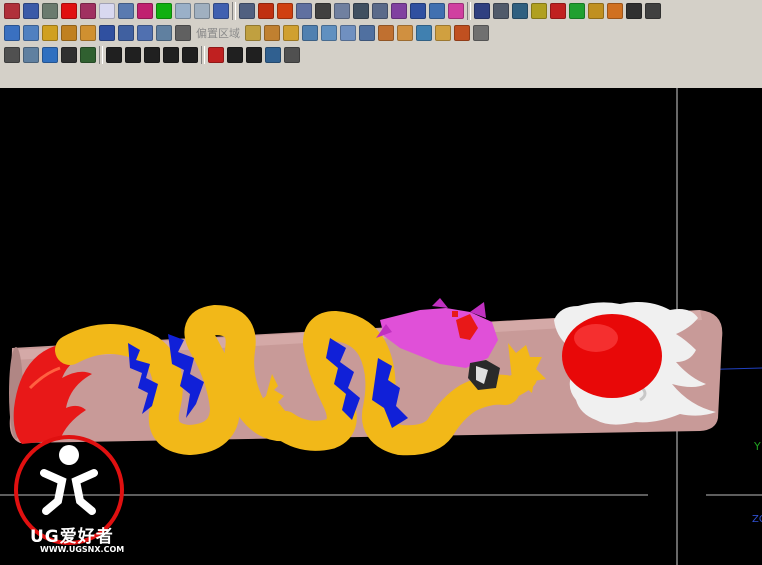 The height and width of the screenshot is (565, 762). I want to click on shell-icon, so click(272, 33).